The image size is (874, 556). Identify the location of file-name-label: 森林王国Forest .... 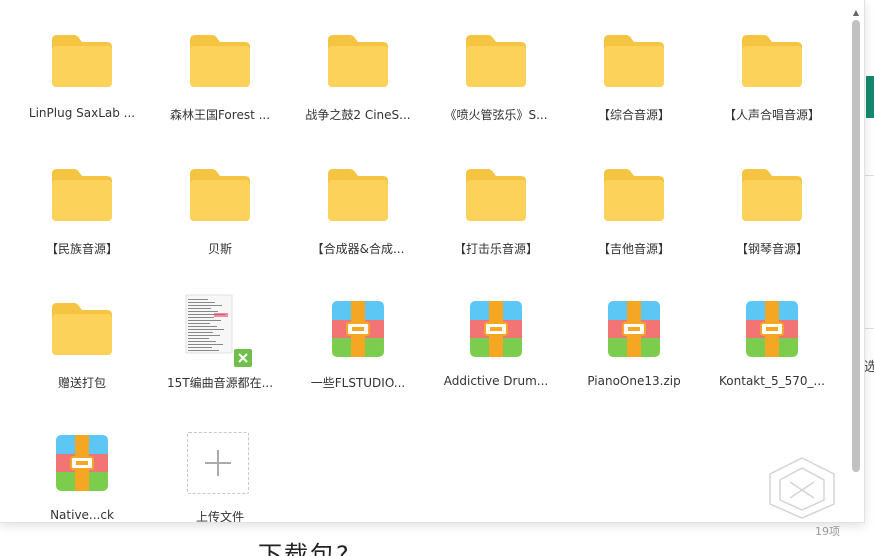
(220, 115).